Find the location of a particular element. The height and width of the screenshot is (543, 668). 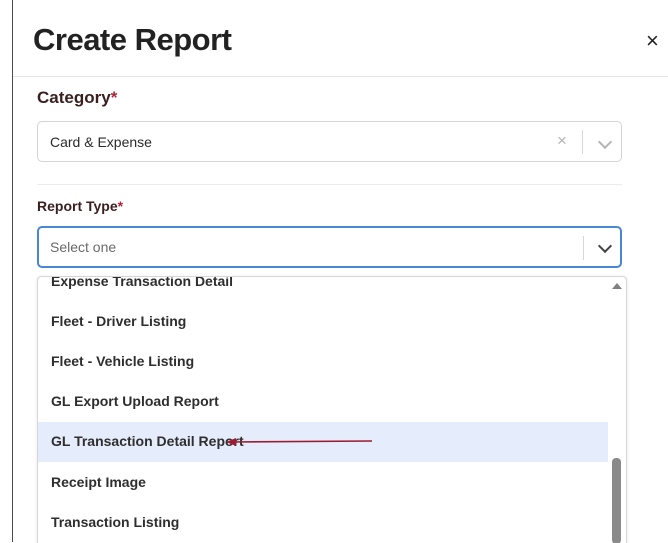

report-type-select: Select one is located at coordinates (329, 247).